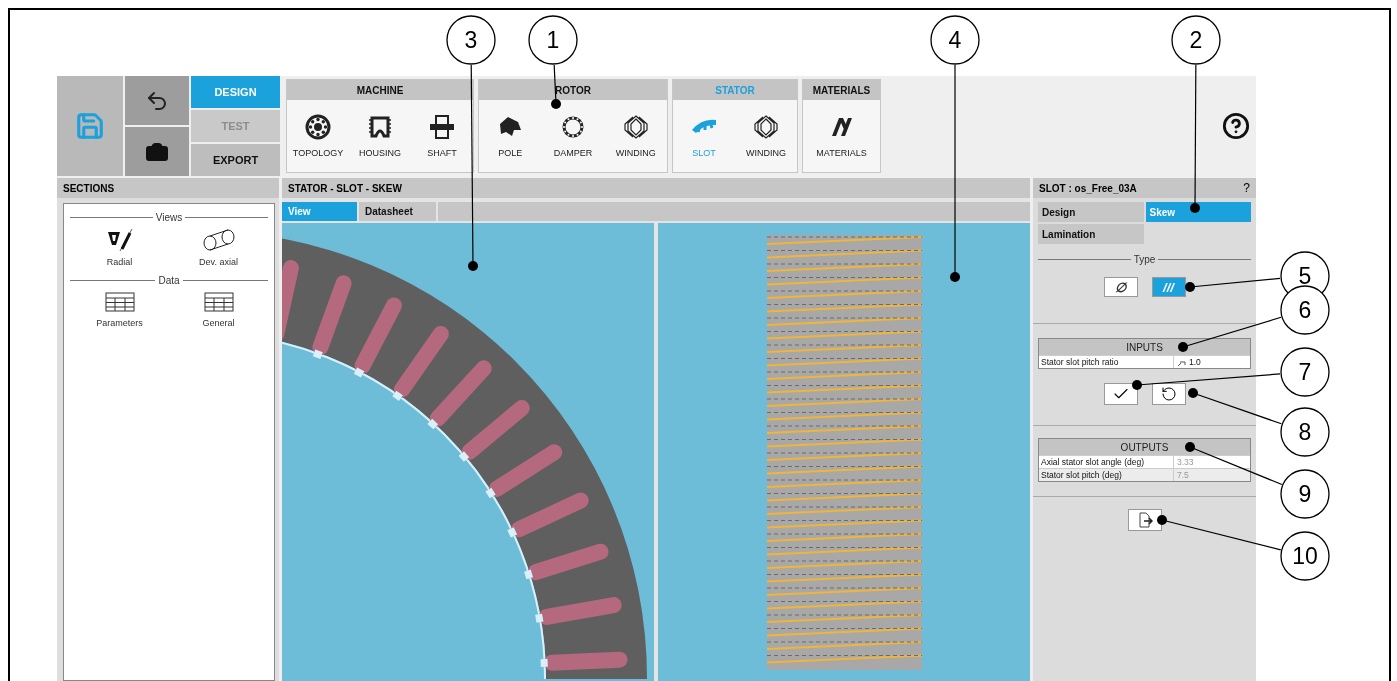 The width and height of the screenshot is (1397, 681). Describe the element at coordinates (471, 40) in the screenshot. I see `callout-number: 3` at that location.